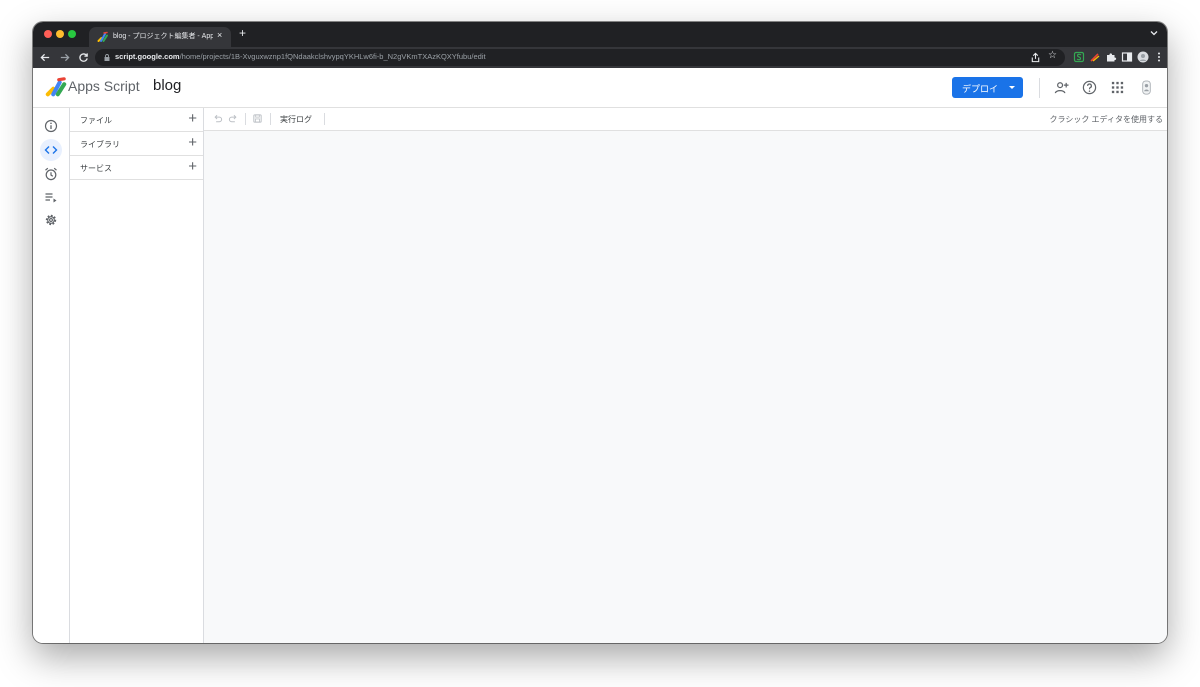  Describe the element at coordinates (56, 87) in the screenshot. I see `apps-script-logo-icon` at that location.